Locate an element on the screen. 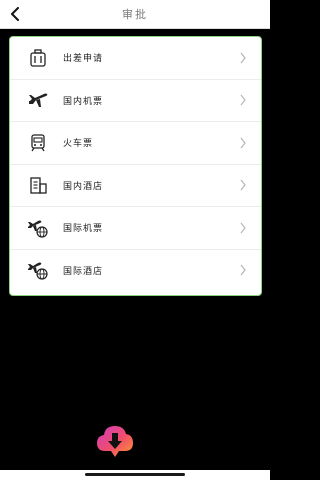 This screenshot has height=480, width=320. menu-item-label: 国际酒店 is located at coordinates (83, 271).